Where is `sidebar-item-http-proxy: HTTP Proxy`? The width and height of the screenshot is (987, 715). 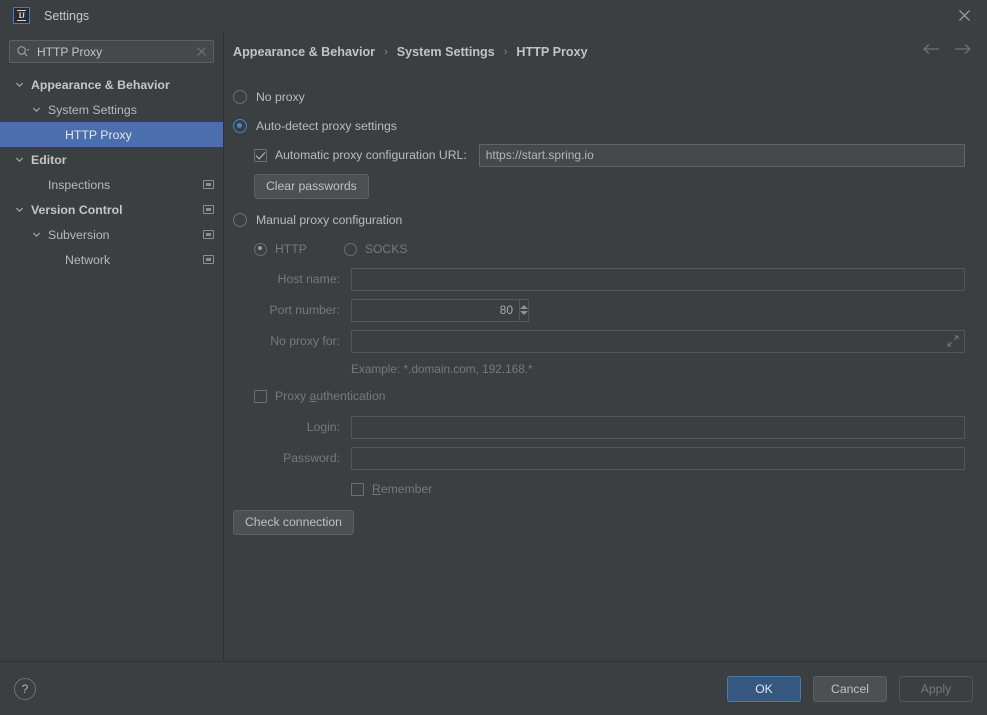 sidebar-item-http-proxy: HTTP Proxy is located at coordinates (111, 134).